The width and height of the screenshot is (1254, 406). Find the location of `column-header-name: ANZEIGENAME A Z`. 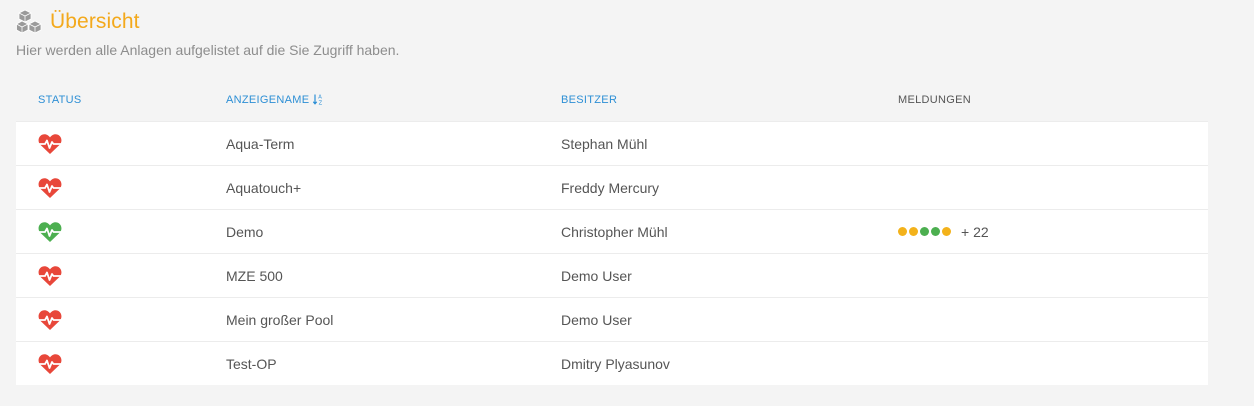

column-header-name: ANZEIGENAME A Z is located at coordinates (275, 100).